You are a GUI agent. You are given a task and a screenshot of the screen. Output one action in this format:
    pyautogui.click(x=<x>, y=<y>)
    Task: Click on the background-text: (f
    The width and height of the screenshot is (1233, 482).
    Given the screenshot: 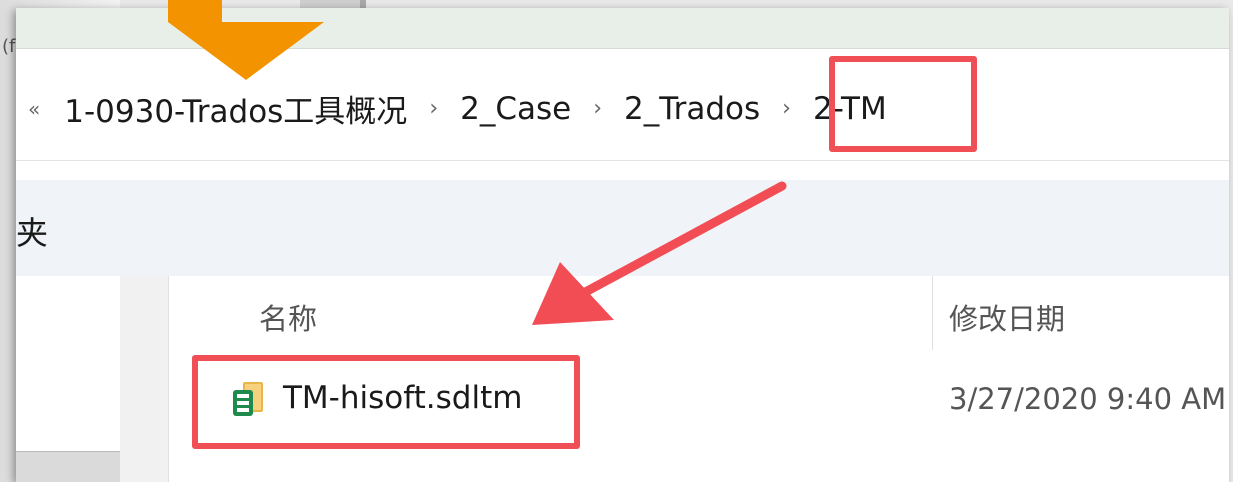 What is the action you would take?
    pyautogui.click(x=9, y=46)
    